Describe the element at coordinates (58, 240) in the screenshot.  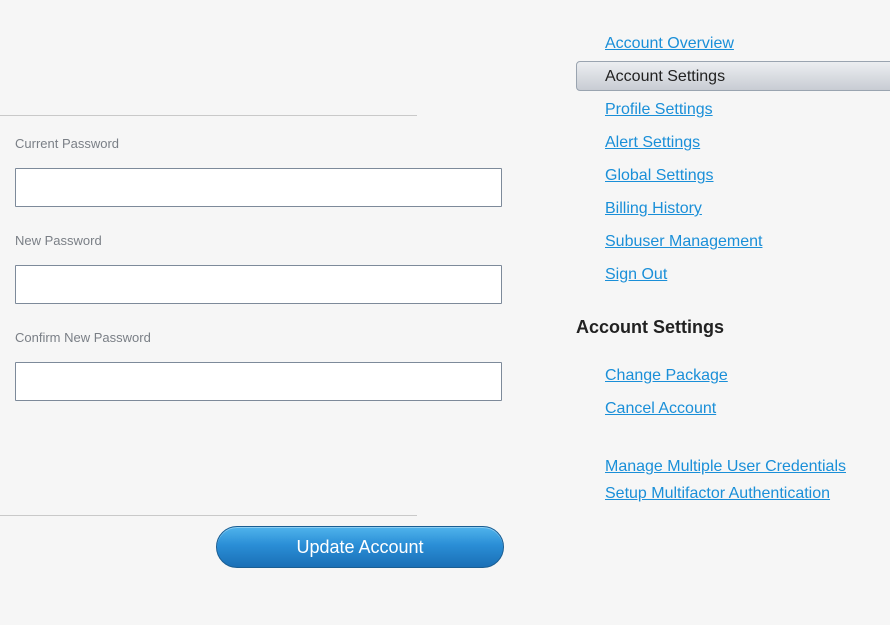
I see `new-password-label: New Password` at that location.